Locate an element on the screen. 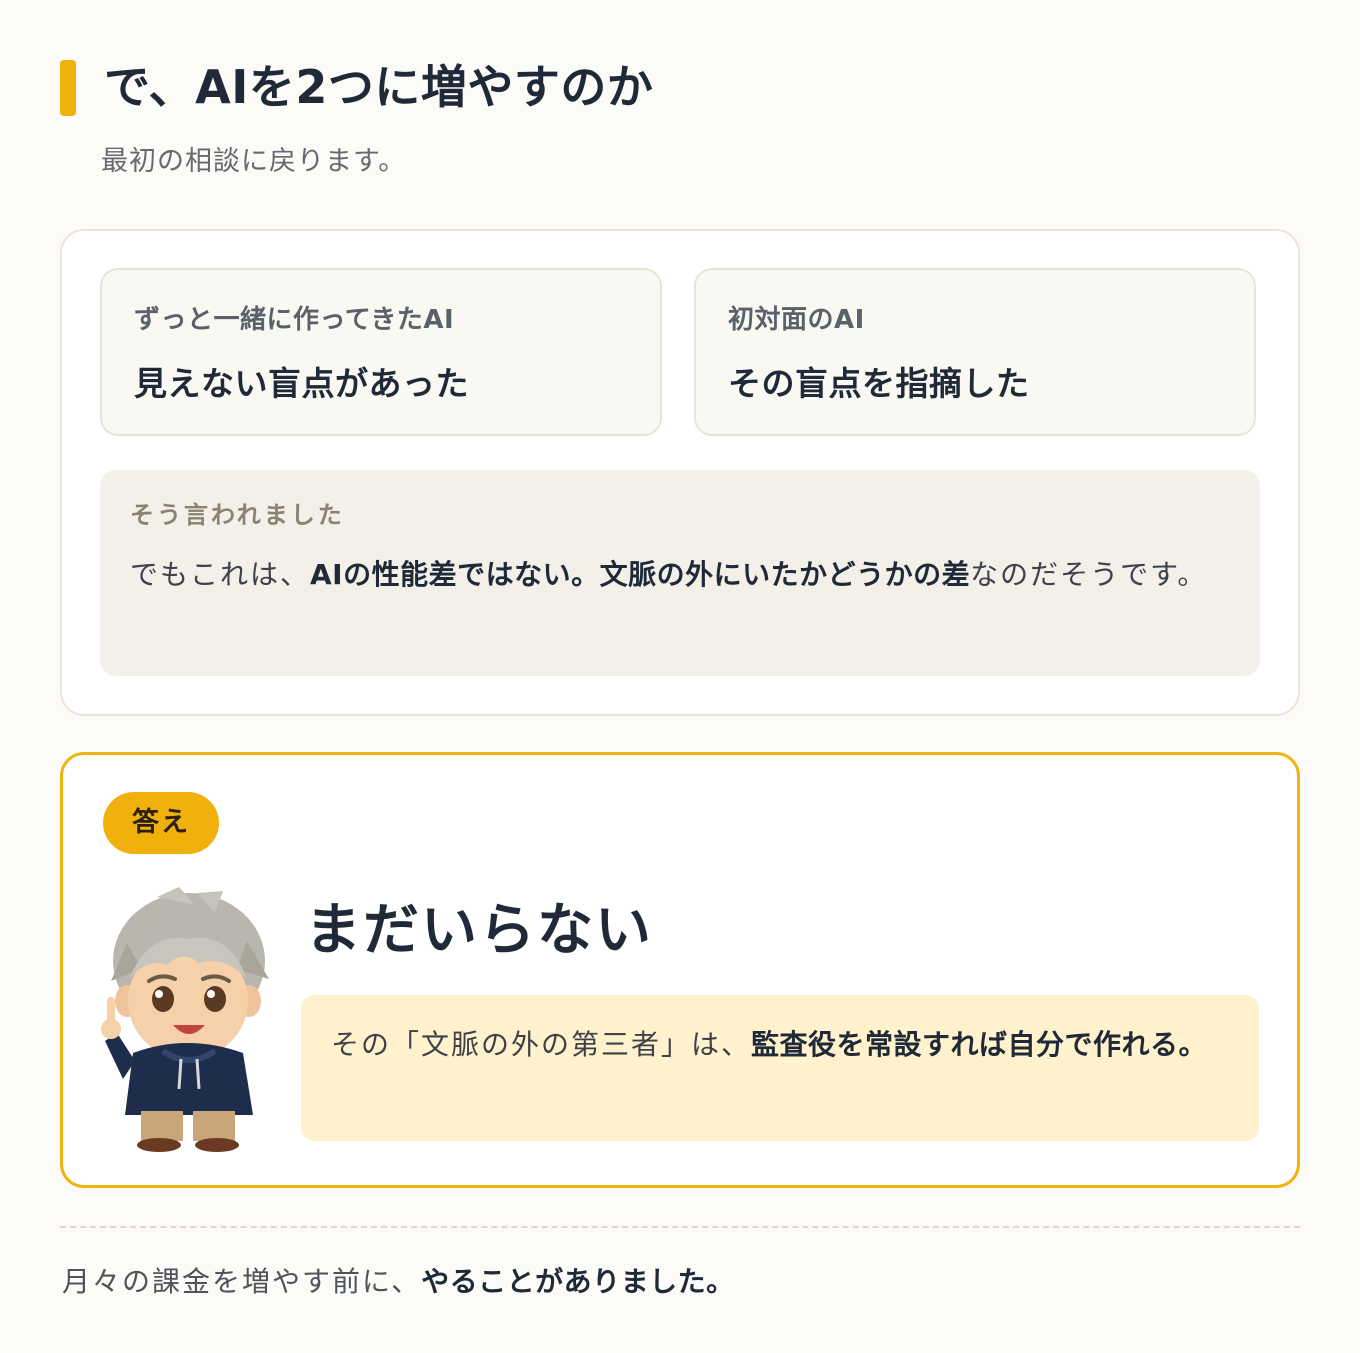 This screenshot has height=1353, width=1360. note-label: そう言われました is located at coordinates (237, 515).